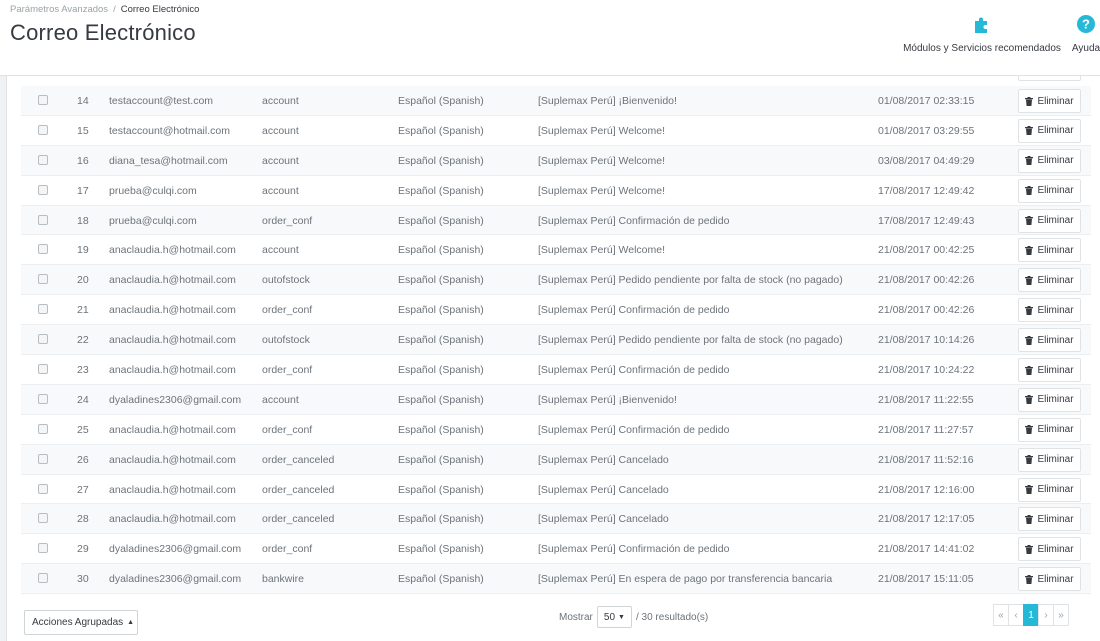 The image size is (1100, 641). What do you see at coordinates (607, 101) in the screenshot?
I see `email-subject: [Suplemax Perú] ¡Bienvenido!` at bounding box center [607, 101].